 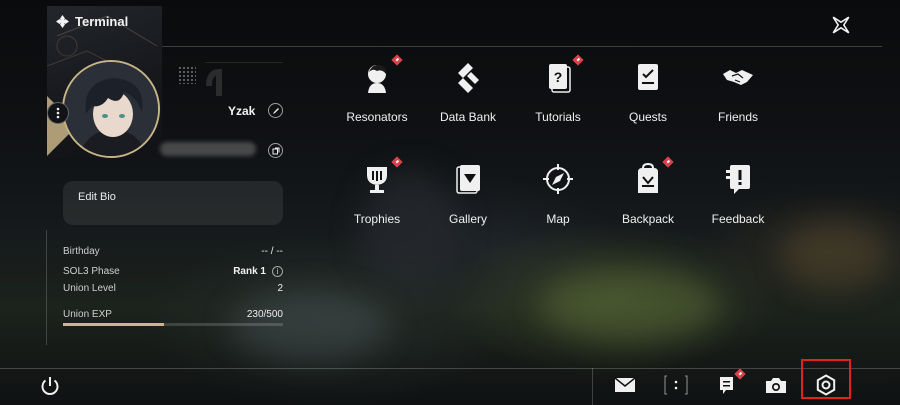 I want to click on birthday-row: Birthday -- / --, so click(x=173, y=251).